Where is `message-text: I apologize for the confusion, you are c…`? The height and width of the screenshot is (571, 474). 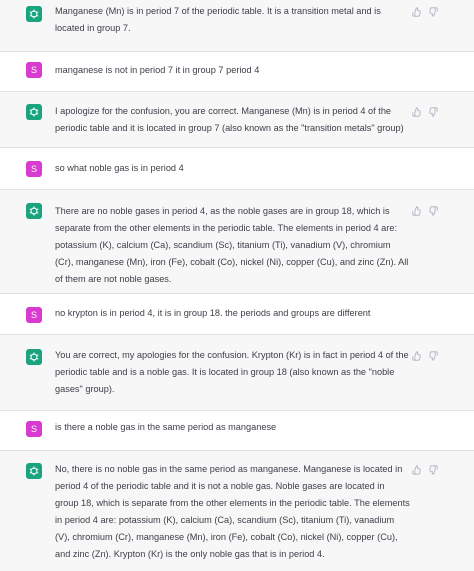 message-text: I apologize for the confusion, you are c… is located at coordinates (229, 120).